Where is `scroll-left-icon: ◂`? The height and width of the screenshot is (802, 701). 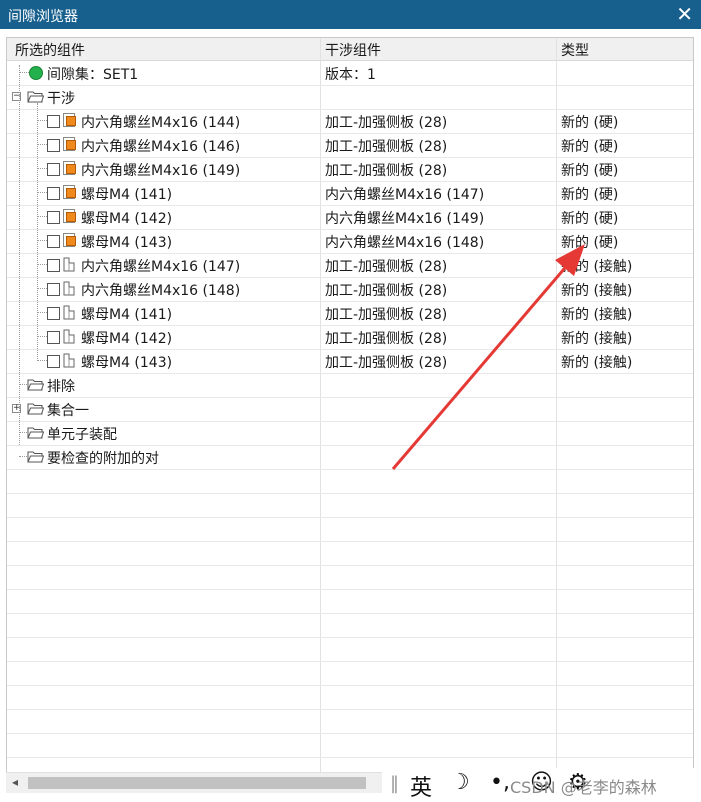 scroll-left-icon: ◂ is located at coordinates (15, 782).